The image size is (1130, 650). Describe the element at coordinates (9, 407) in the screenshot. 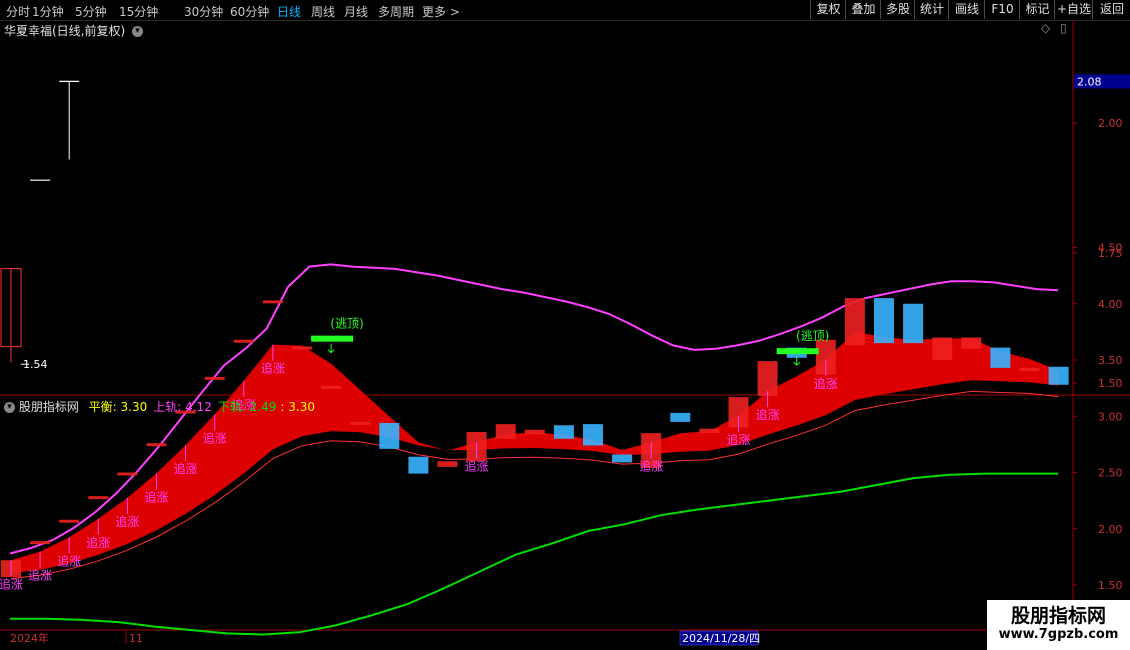

I see `indicator-collapse-icon: ▾` at that location.